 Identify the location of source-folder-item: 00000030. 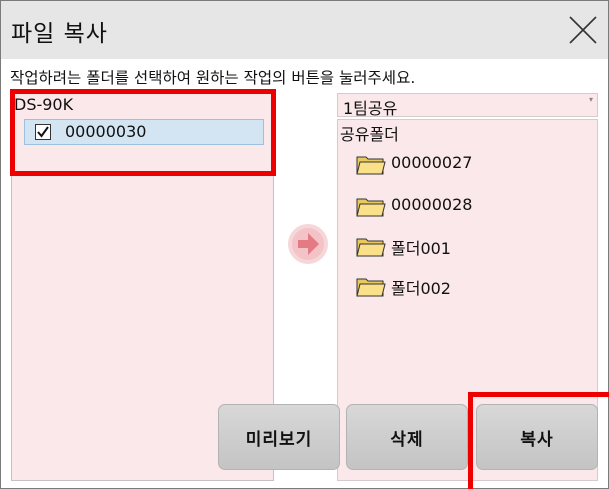
(144, 132).